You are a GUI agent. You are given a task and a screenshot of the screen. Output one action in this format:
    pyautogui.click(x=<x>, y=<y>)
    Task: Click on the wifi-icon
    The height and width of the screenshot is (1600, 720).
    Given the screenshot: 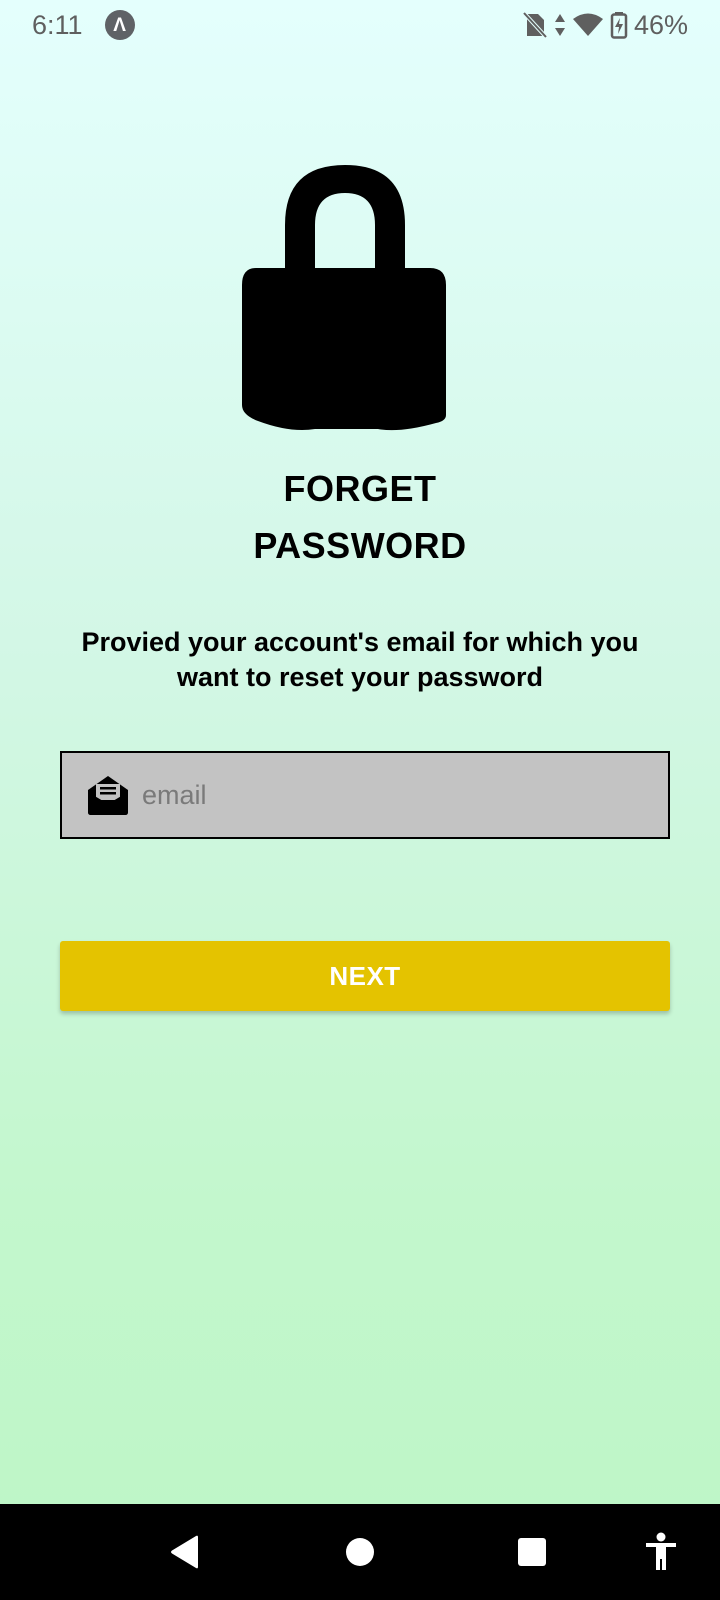 What is the action you would take?
    pyautogui.click(x=587, y=24)
    